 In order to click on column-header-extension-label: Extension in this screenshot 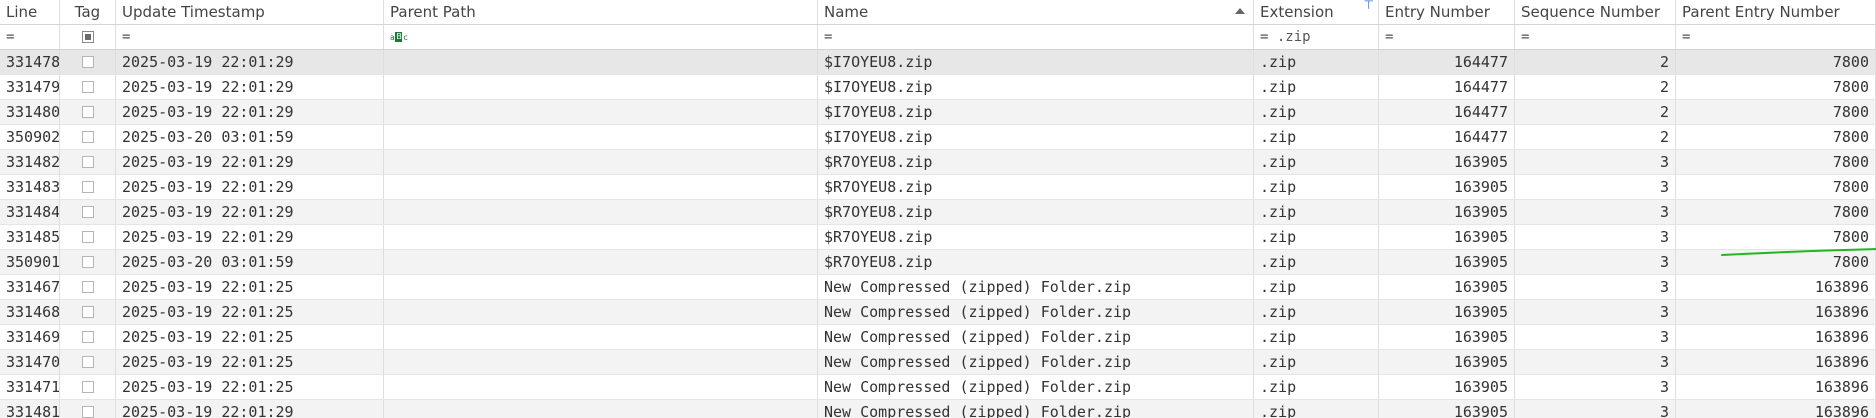, I will do `click(1297, 12)`.